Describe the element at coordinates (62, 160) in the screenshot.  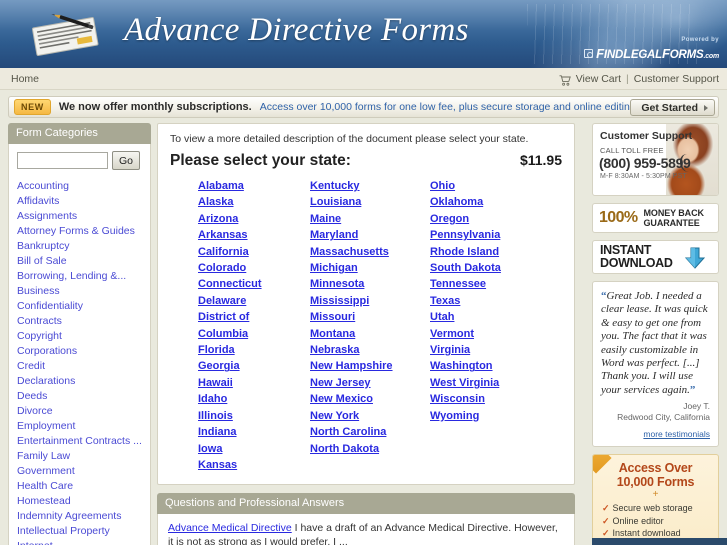
I see `search-input` at that location.